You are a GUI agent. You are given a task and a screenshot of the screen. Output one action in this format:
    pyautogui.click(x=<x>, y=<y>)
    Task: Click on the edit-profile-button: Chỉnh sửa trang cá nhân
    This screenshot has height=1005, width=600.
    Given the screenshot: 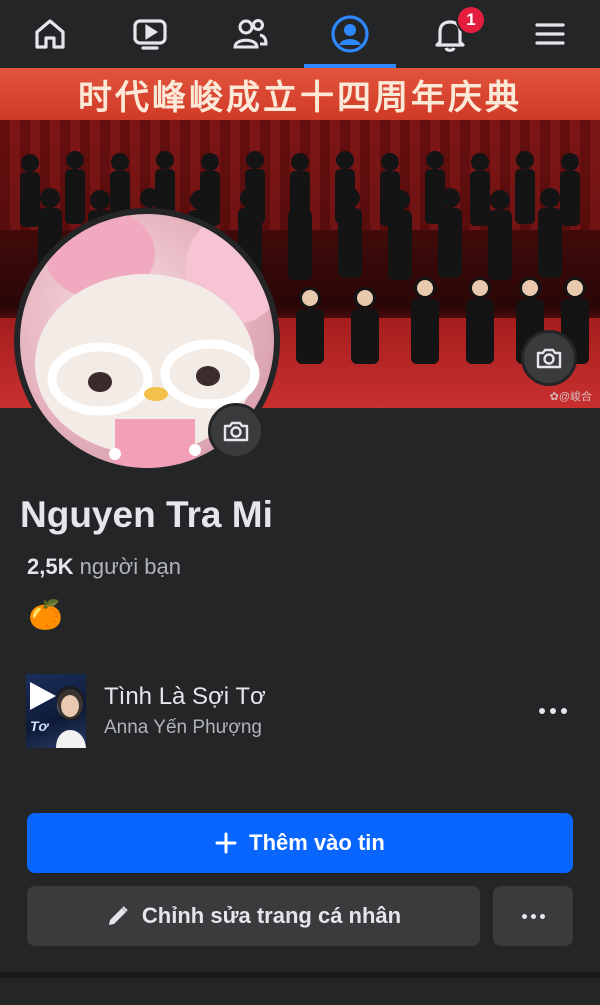 What is the action you would take?
    pyautogui.click(x=253, y=916)
    